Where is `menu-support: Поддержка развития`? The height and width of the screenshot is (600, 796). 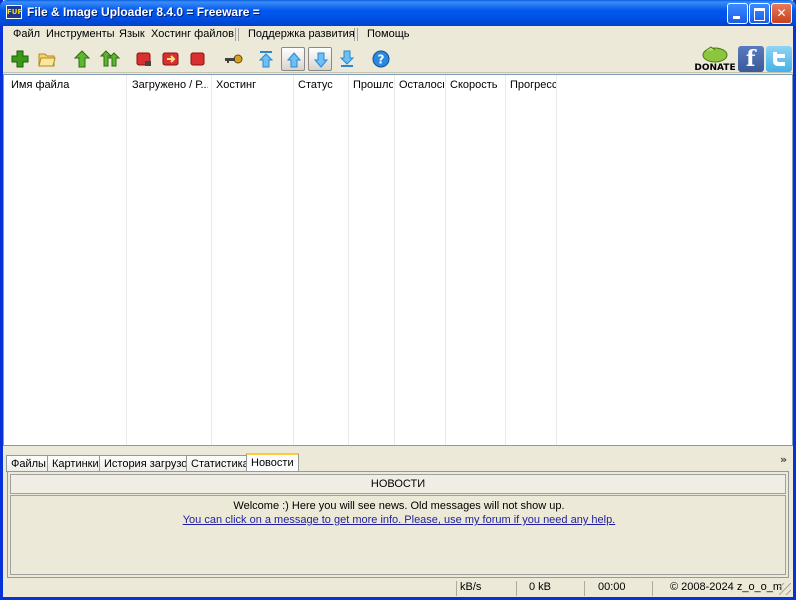
menu-support: Поддержка развития is located at coordinates (301, 34).